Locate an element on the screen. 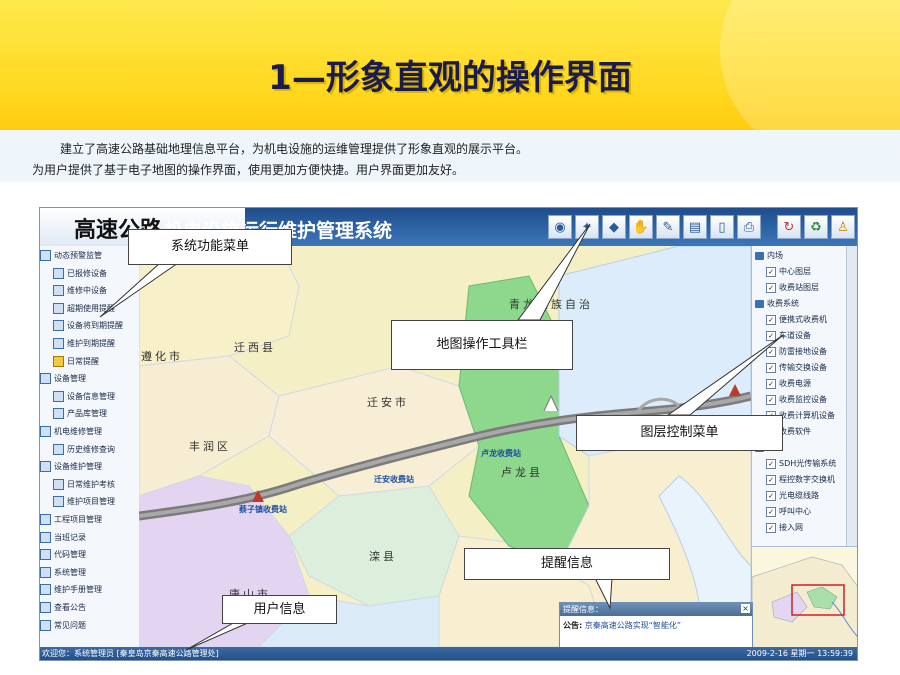 Image resolution: width=900 pixels, height=675 pixels. toolbar-callout: 地图操作工具栏 is located at coordinates (482, 345).